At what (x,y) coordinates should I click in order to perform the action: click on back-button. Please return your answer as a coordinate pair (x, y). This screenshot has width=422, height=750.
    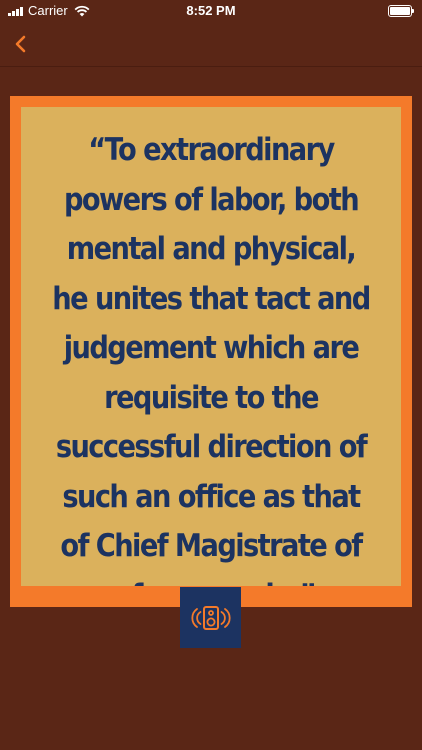
    Looking at the image, I should click on (22, 44).